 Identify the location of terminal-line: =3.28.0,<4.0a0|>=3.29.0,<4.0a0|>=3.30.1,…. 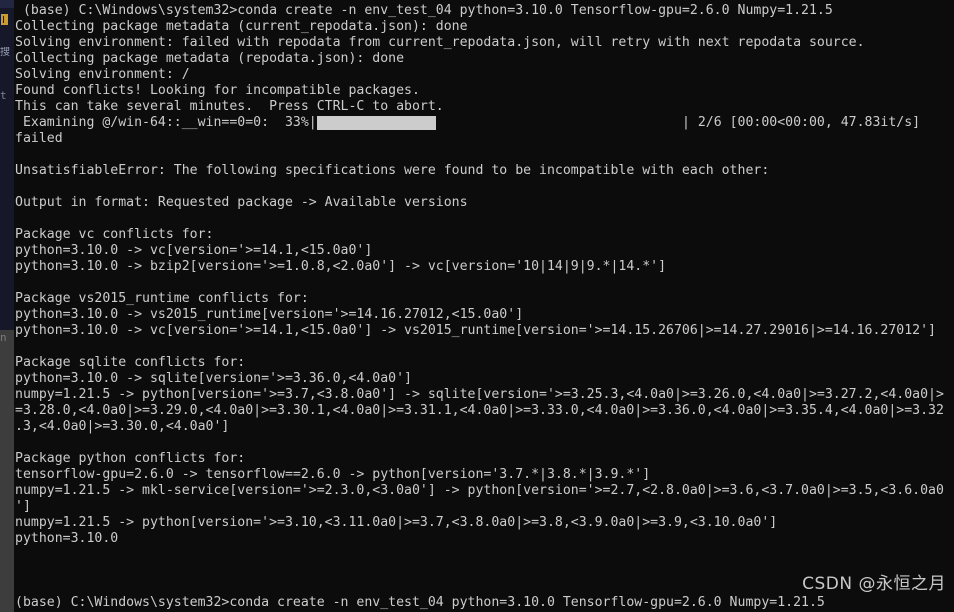
(479, 410).